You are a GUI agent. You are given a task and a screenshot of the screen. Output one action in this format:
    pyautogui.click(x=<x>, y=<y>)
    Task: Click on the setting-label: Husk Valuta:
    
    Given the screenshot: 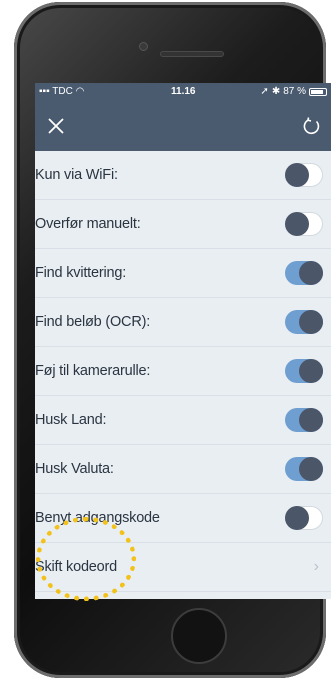 What is the action you would take?
    pyautogui.click(x=74, y=469)
    